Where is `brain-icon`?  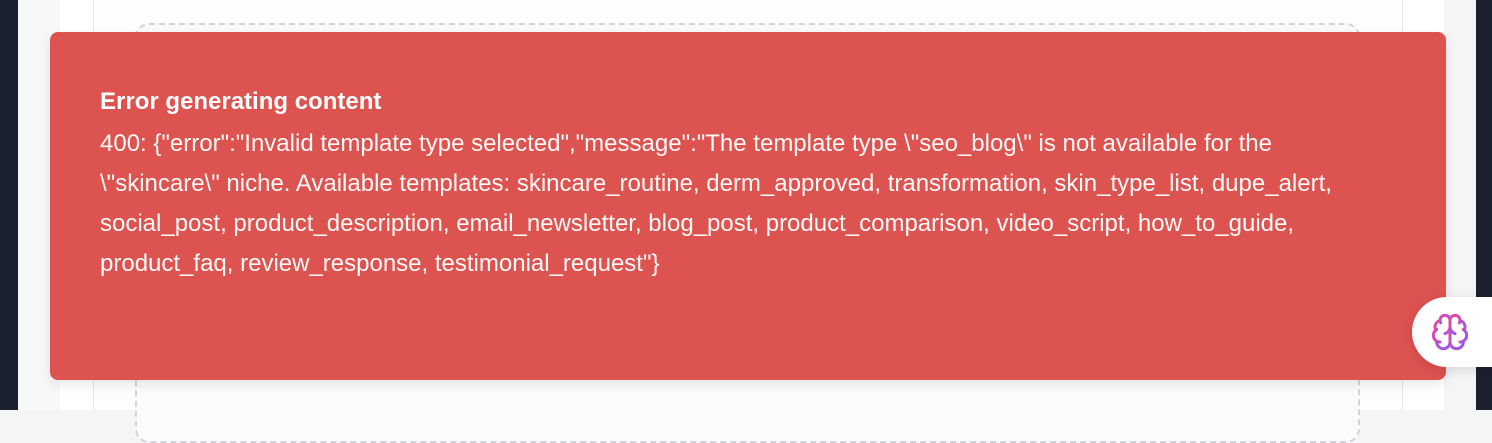 brain-icon is located at coordinates (1450, 332).